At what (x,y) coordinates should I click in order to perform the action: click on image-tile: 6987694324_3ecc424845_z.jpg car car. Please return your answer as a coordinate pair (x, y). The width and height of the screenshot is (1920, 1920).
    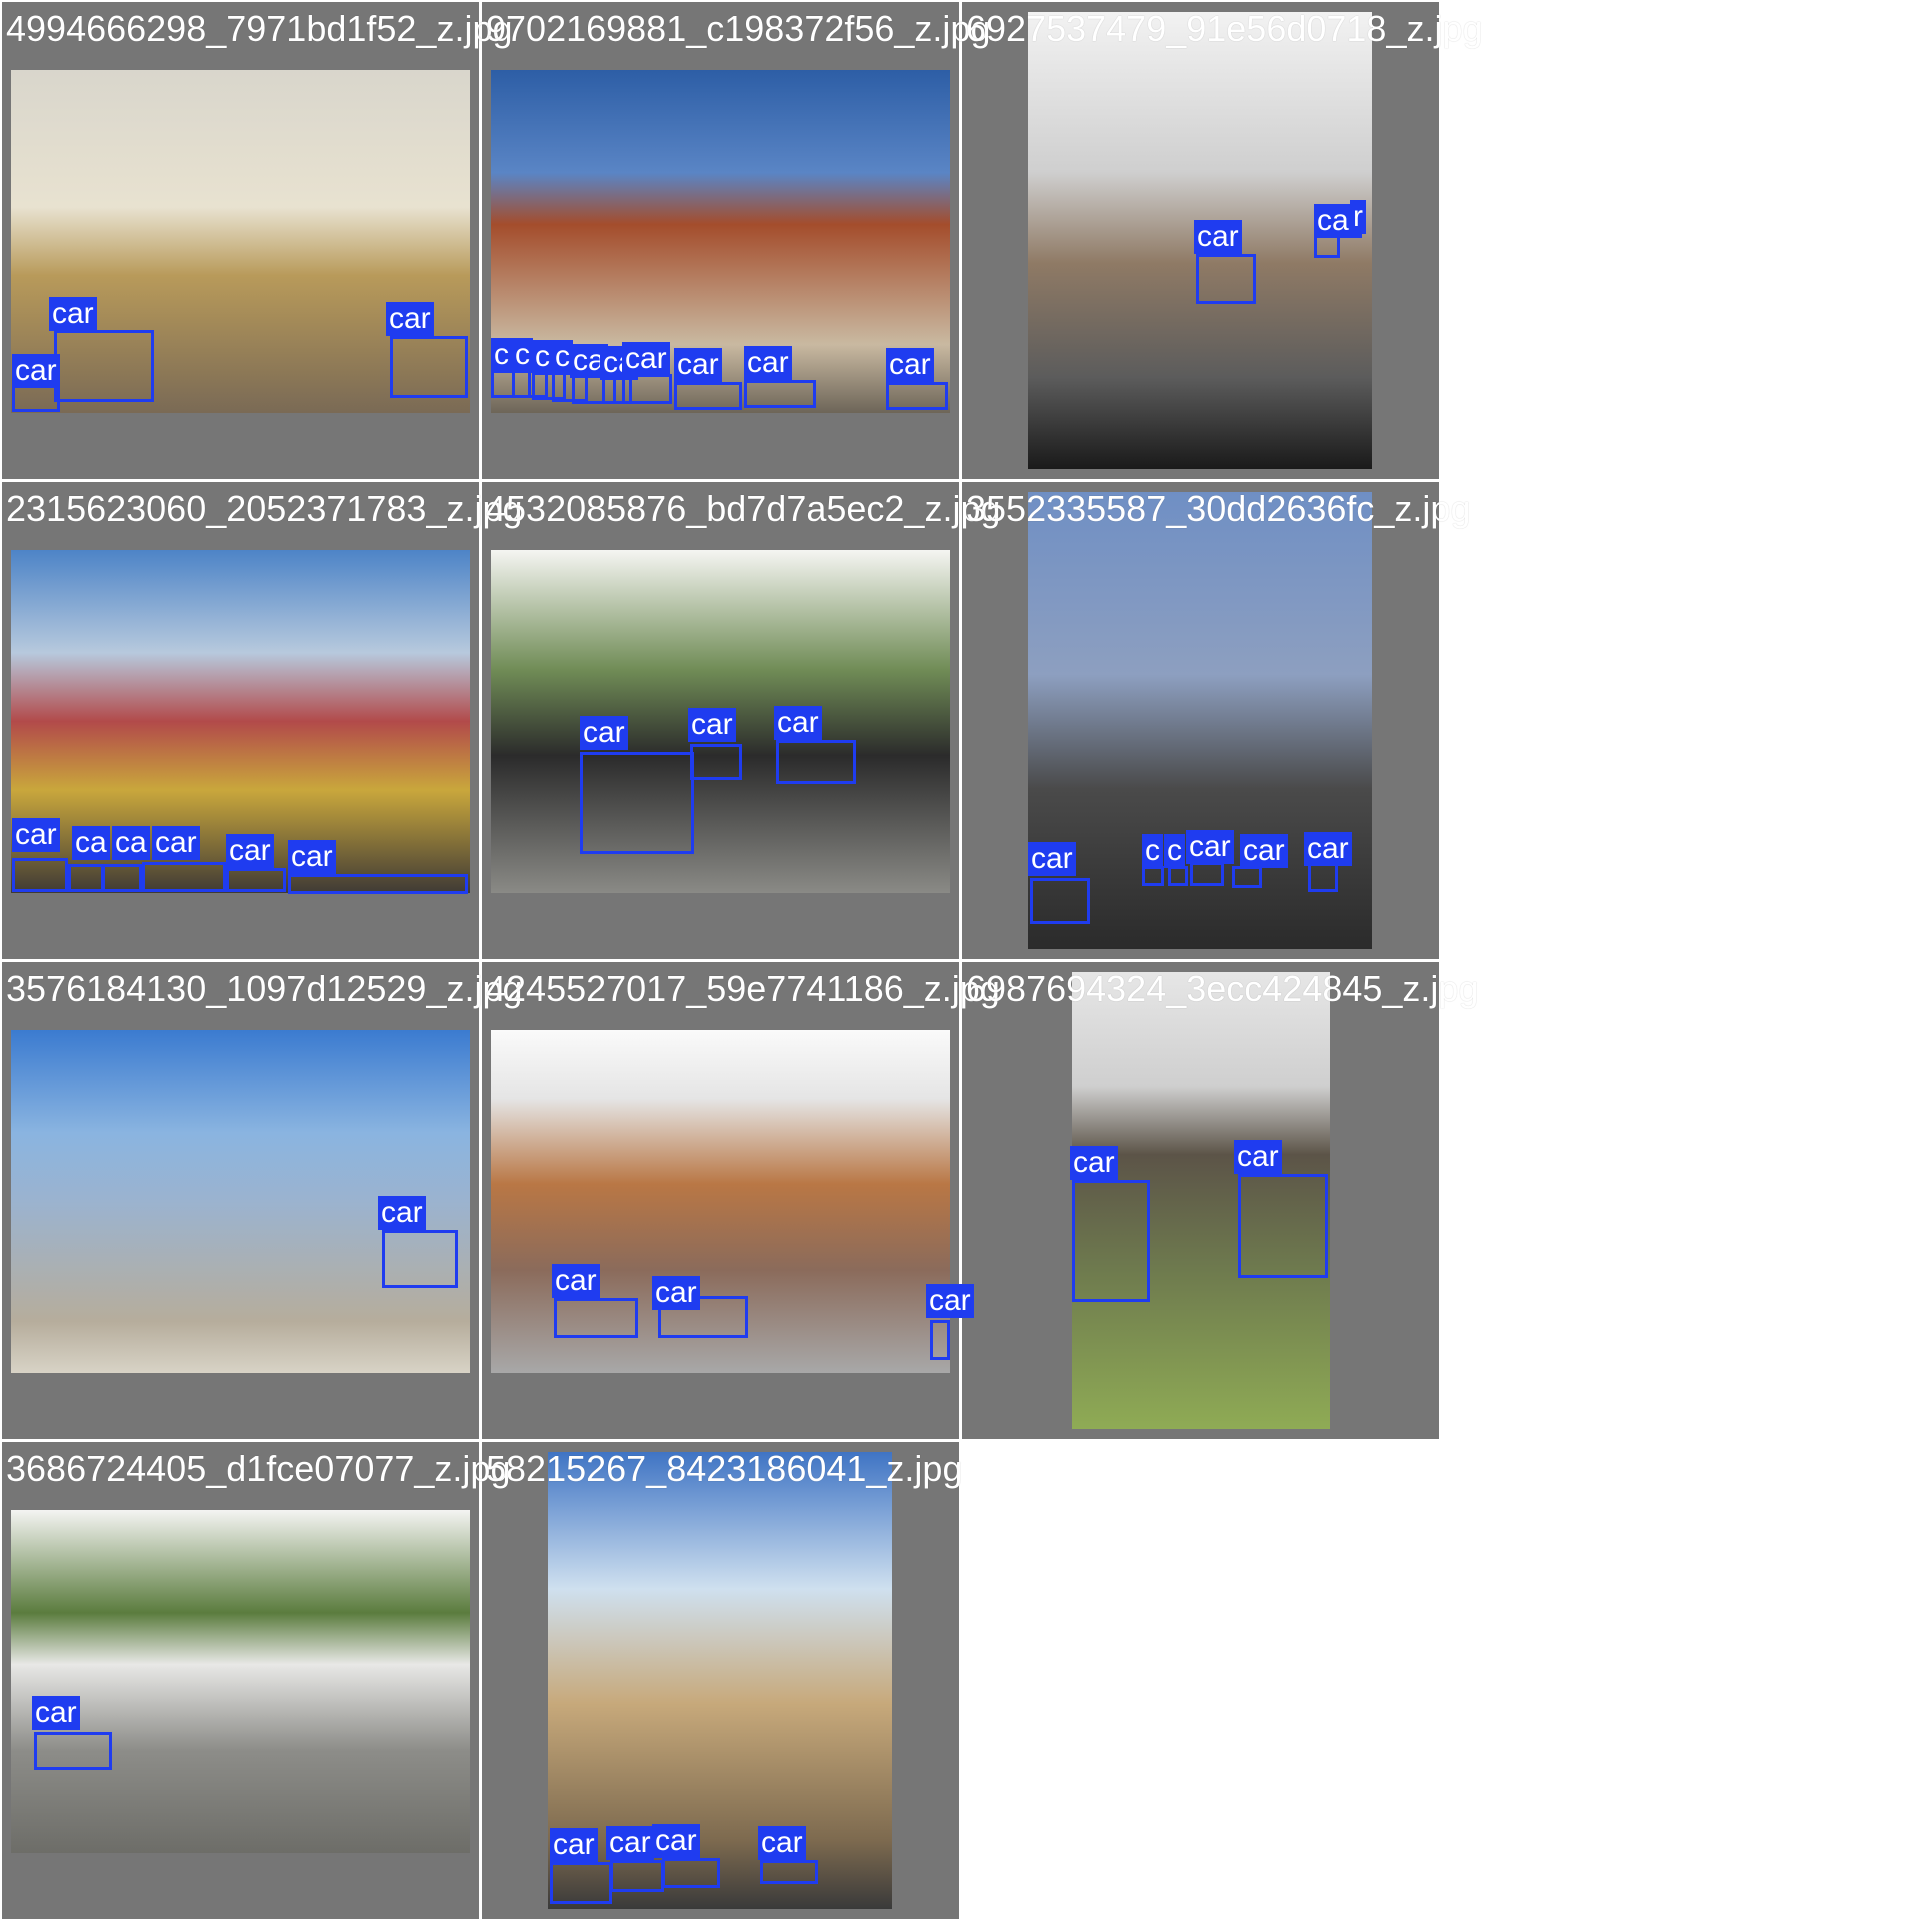
    Looking at the image, I should click on (1220, 1200).